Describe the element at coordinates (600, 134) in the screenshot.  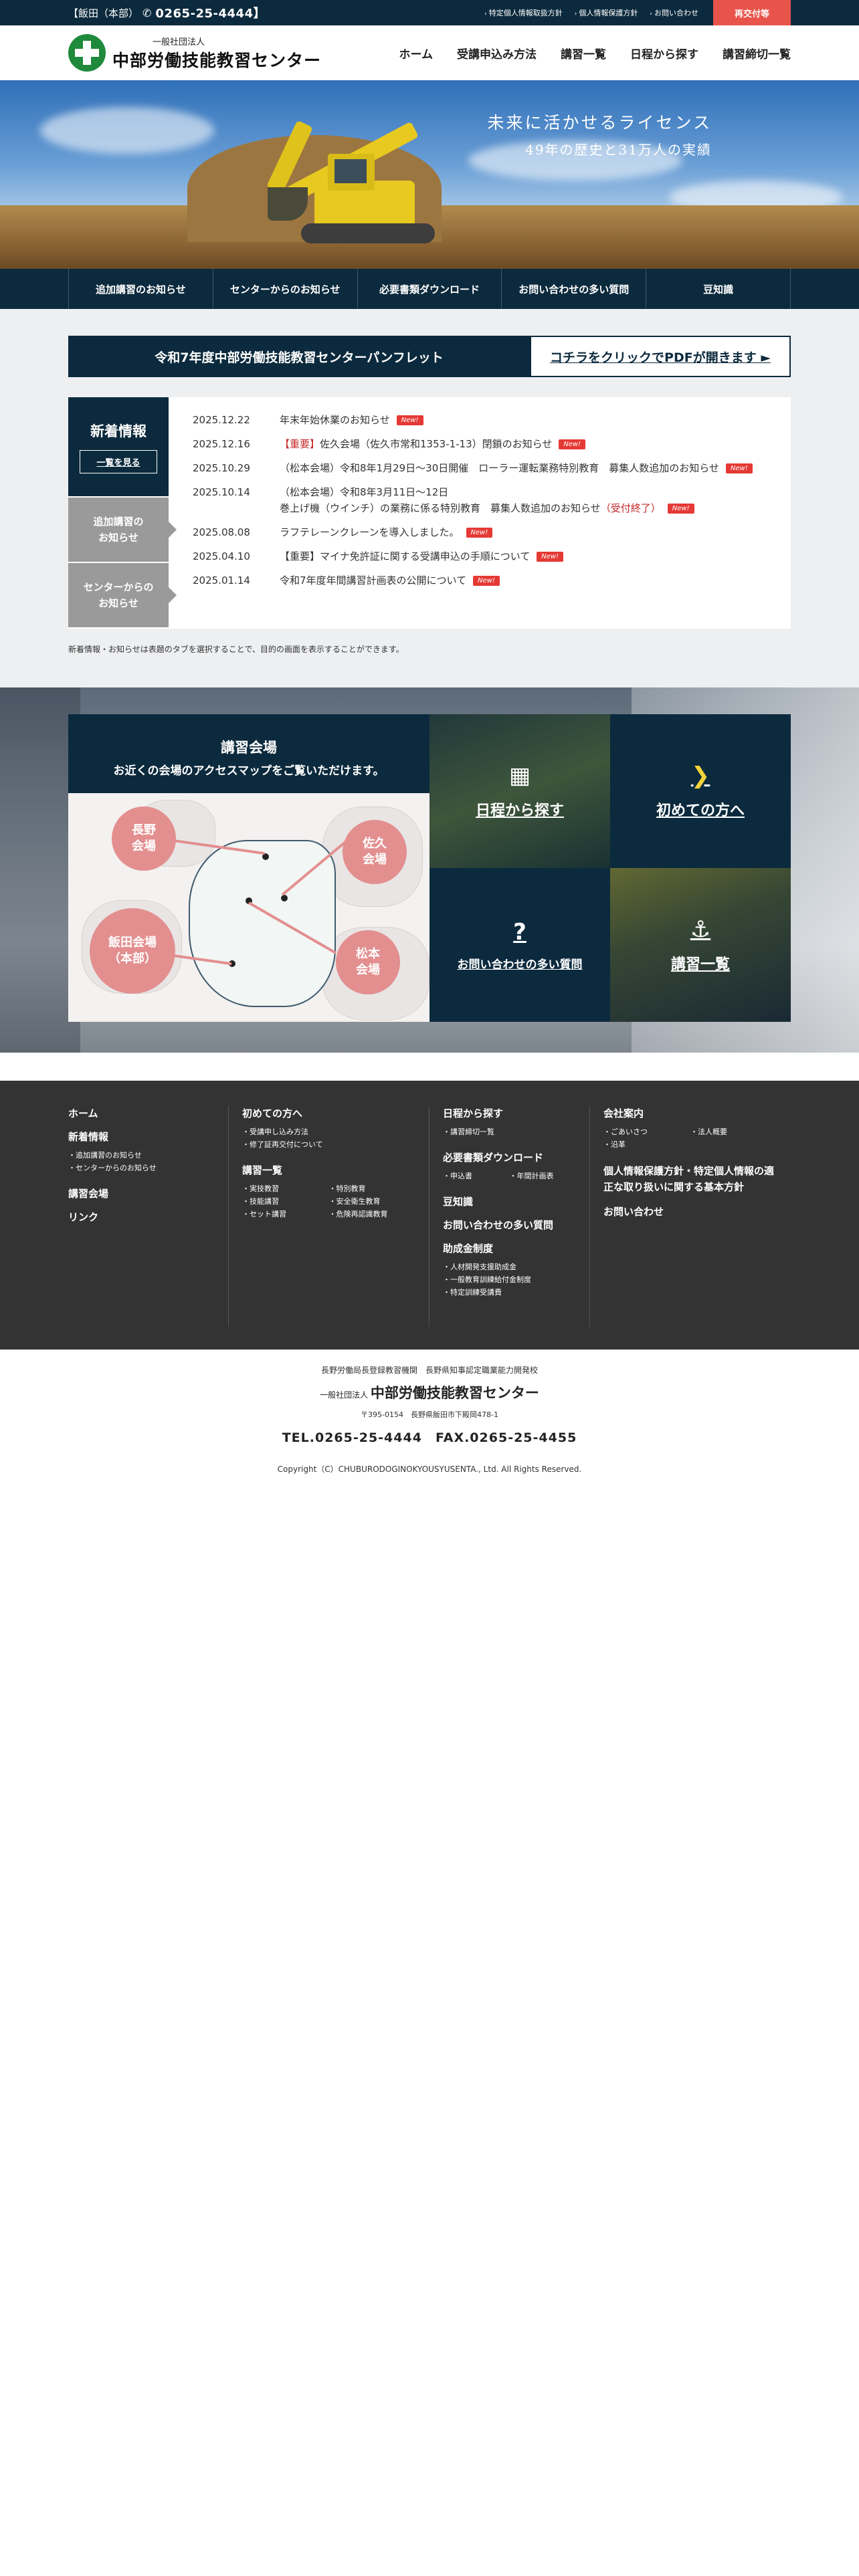
I see `hero-copy: 未来に活かせるライセンス 49年の歴史と31万人の実績` at that location.